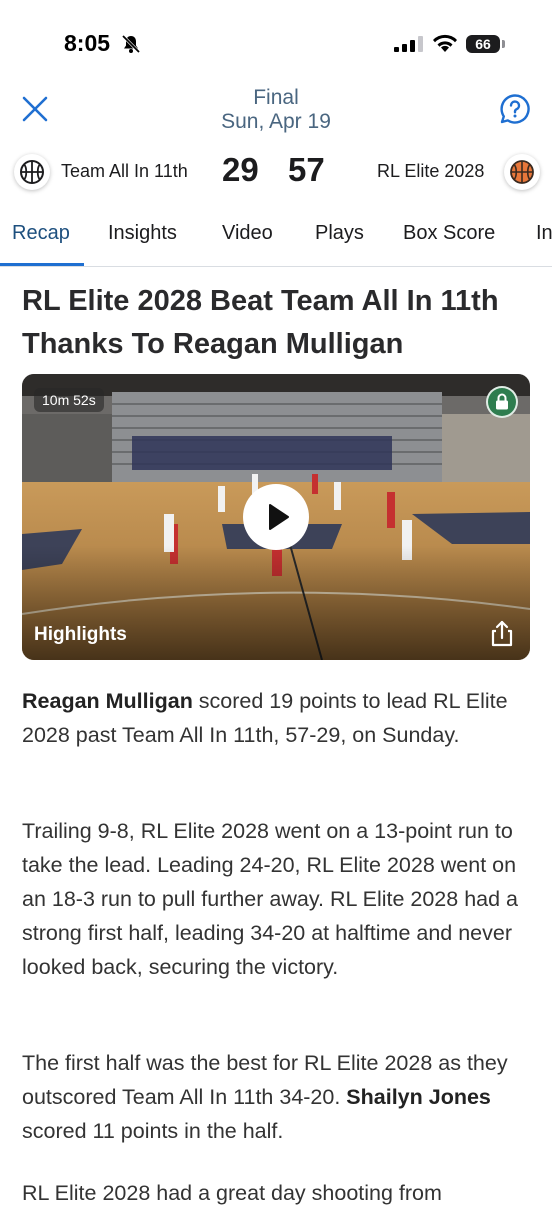  What do you see at coordinates (35, 109) in the screenshot?
I see `close-icon` at bounding box center [35, 109].